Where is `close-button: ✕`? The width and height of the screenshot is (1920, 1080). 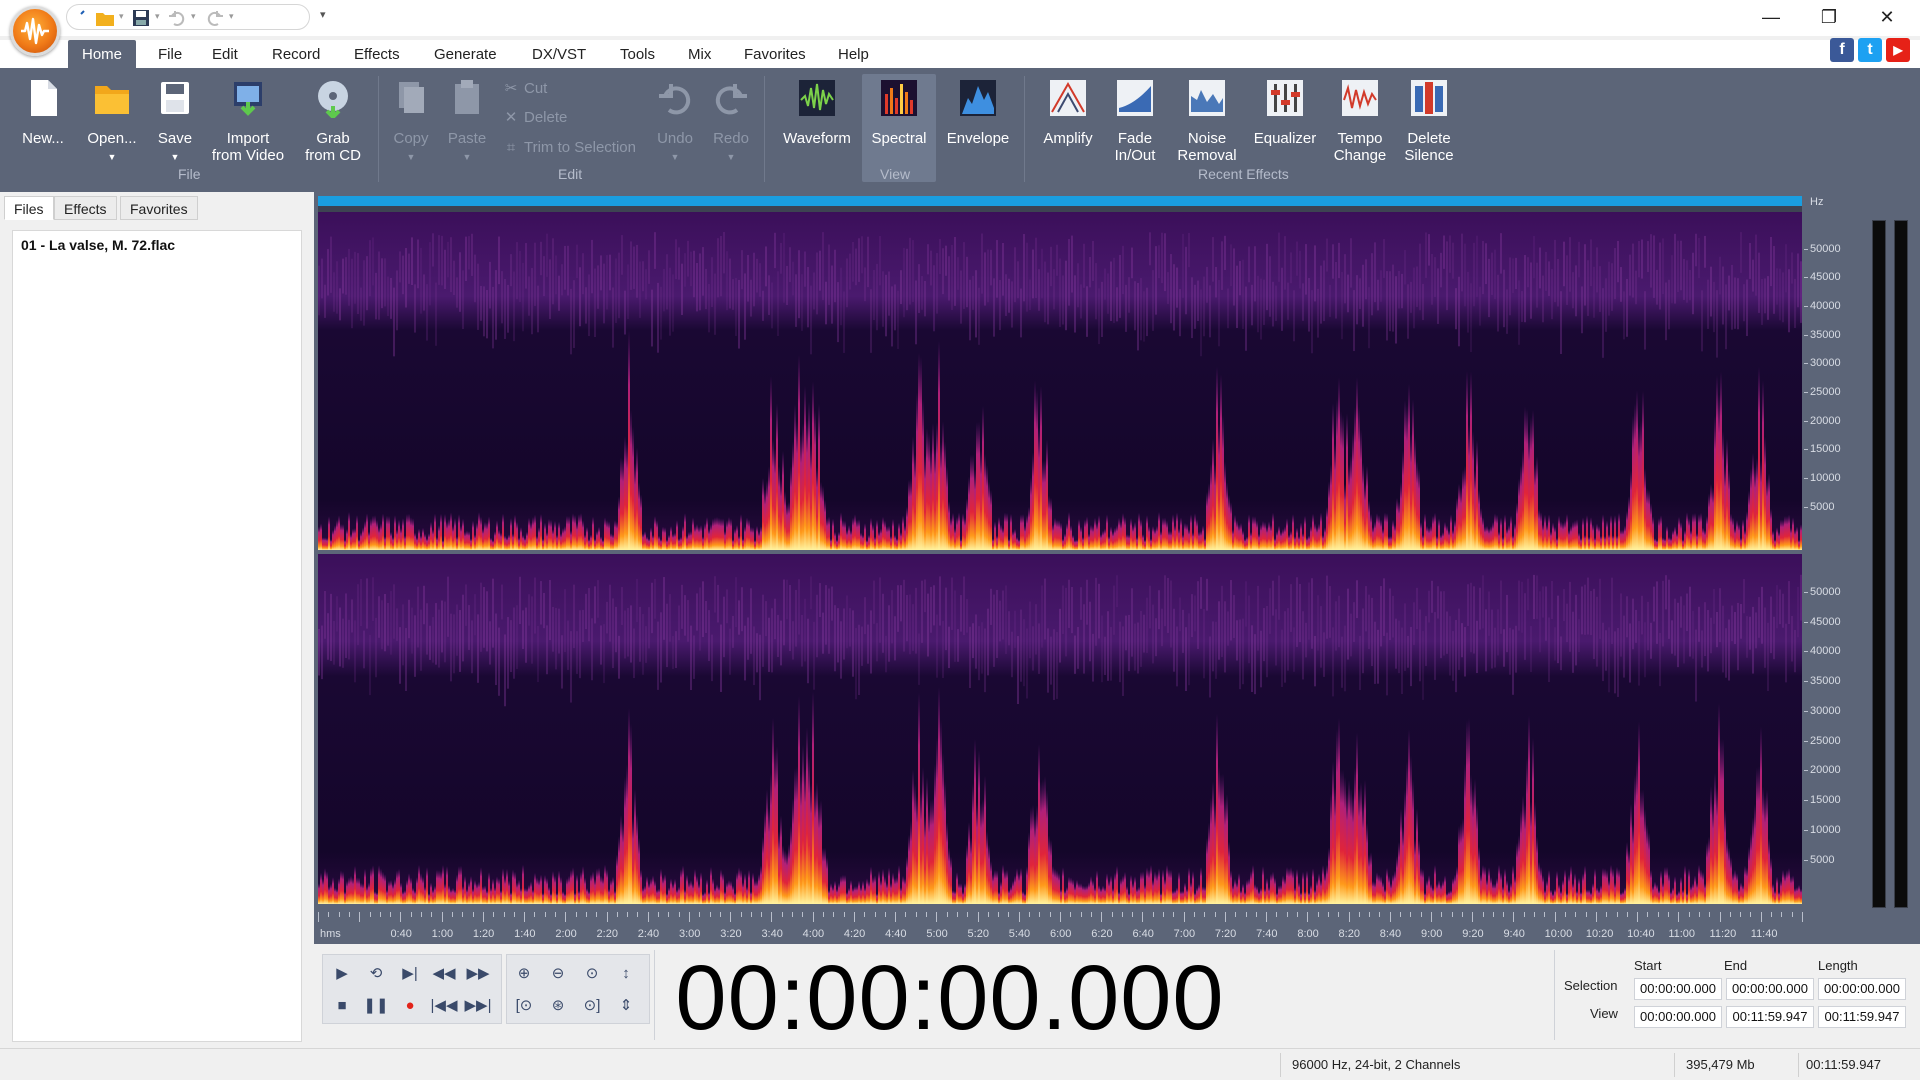
close-button: ✕ is located at coordinates (1887, 17).